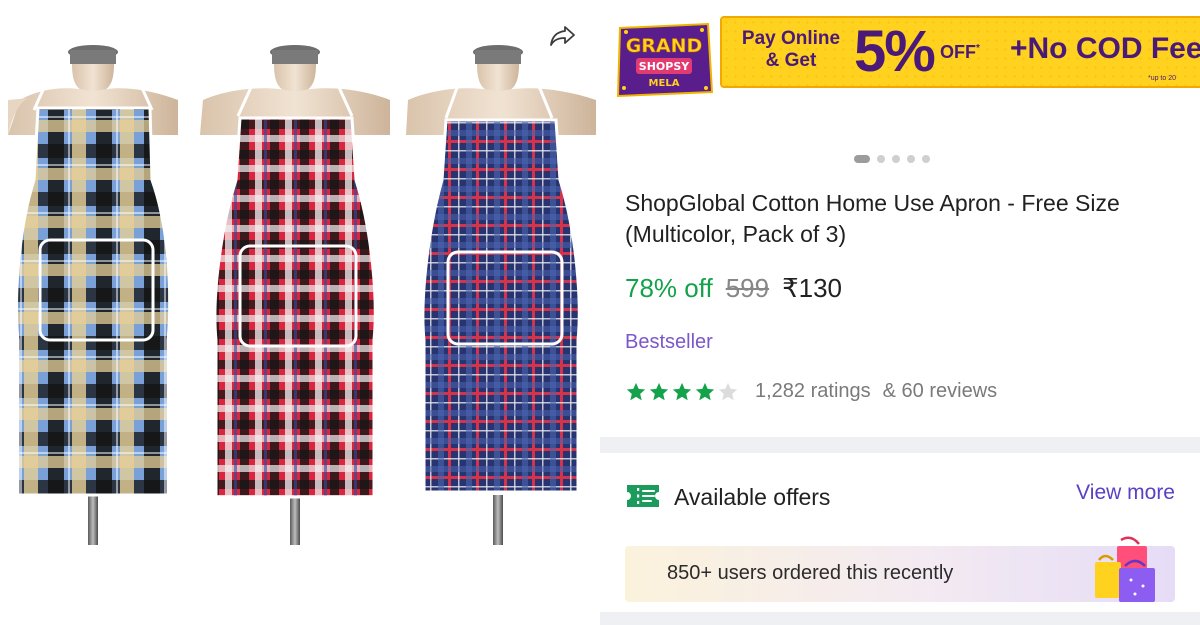 This screenshot has width=1200, height=625. What do you see at coordinates (1125, 569) in the screenshot?
I see `shopping-bags-icon` at bounding box center [1125, 569].